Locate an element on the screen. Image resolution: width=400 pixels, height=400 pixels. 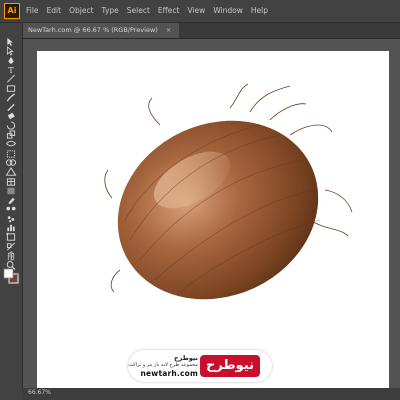
app-logo: Ai is located at coordinates (12, 11).